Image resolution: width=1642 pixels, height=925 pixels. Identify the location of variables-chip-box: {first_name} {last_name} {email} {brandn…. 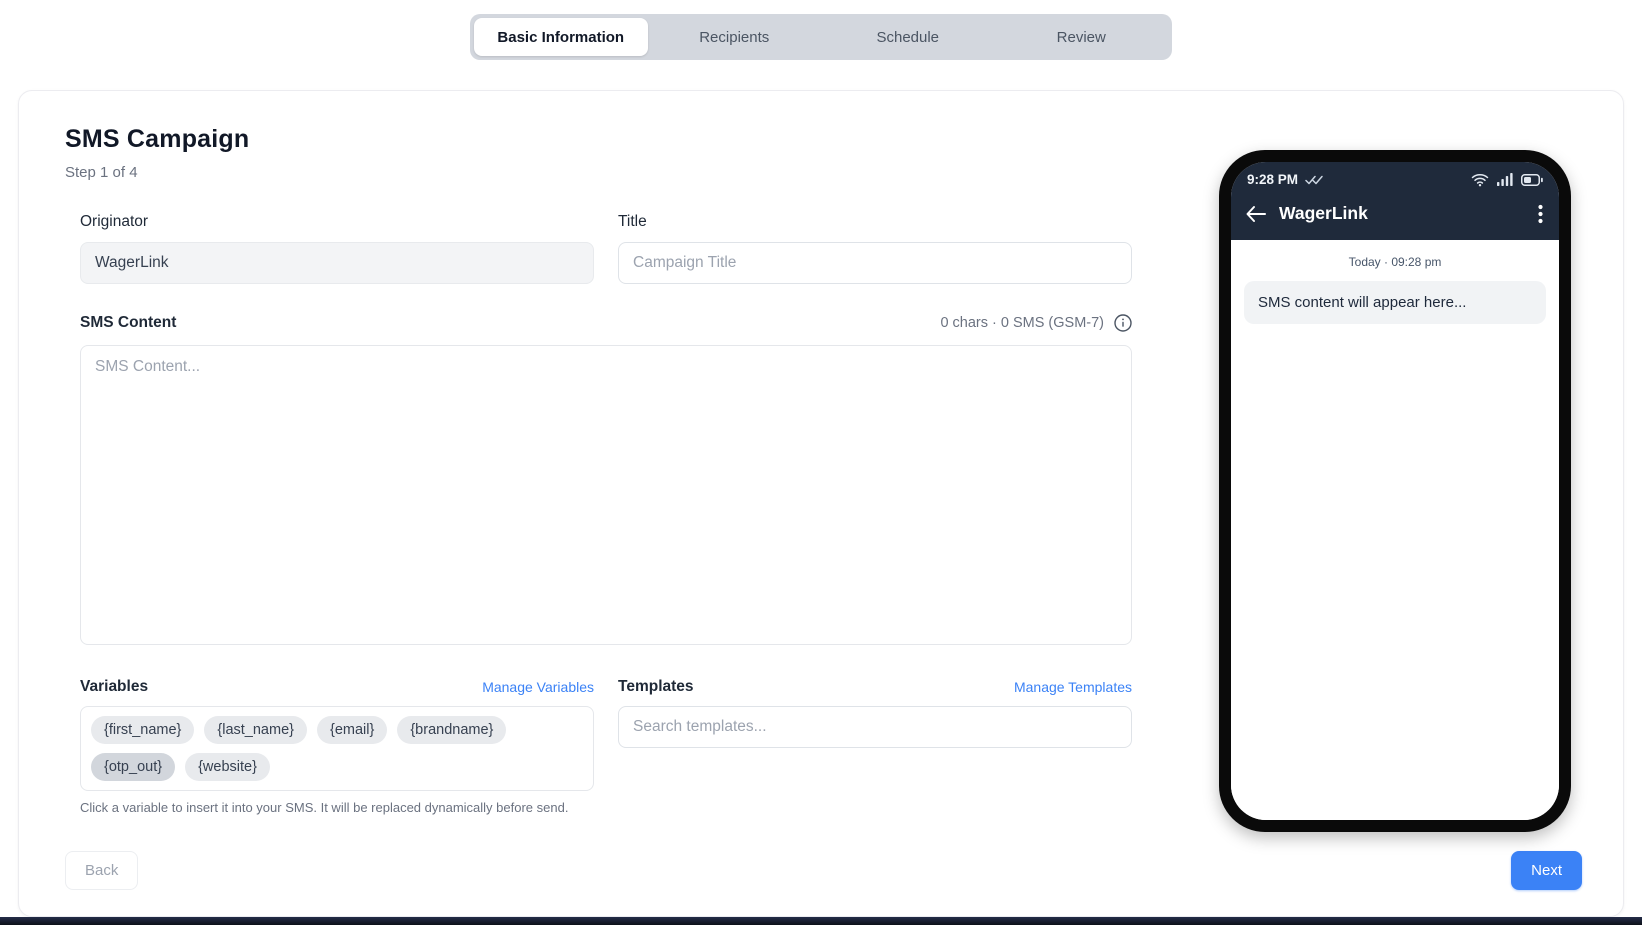
(337, 748).